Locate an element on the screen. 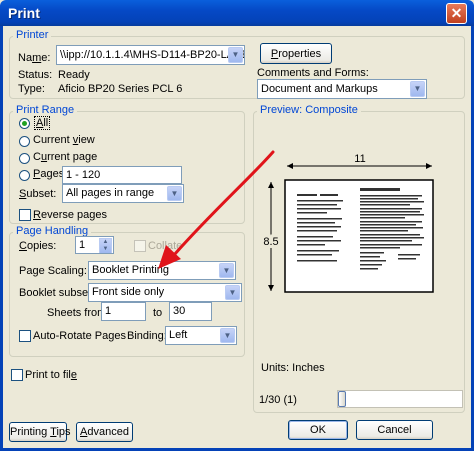 The image size is (474, 451). annotation-arrow is located at coordinates (216, 209).